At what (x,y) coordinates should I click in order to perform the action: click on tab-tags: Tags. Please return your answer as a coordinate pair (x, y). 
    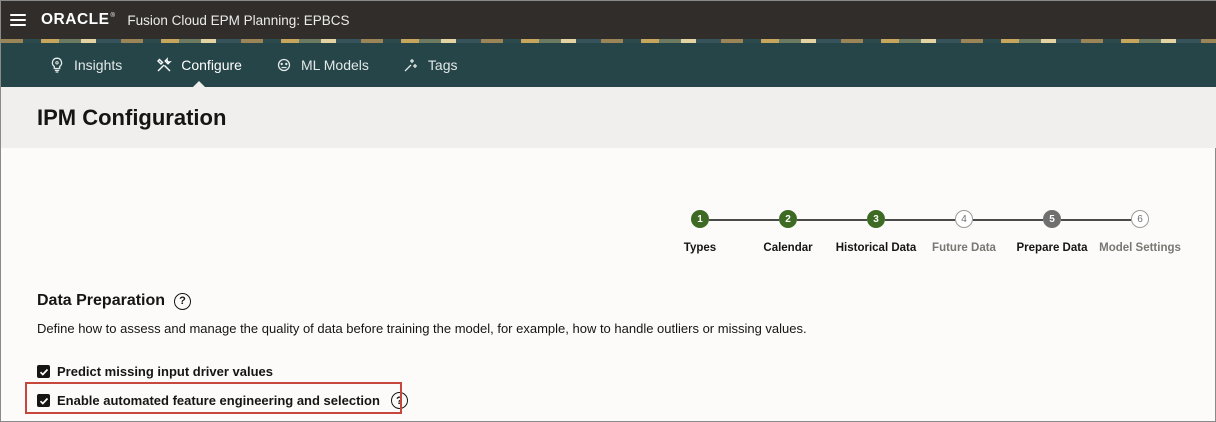
    Looking at the image, I should click on (430, 65).